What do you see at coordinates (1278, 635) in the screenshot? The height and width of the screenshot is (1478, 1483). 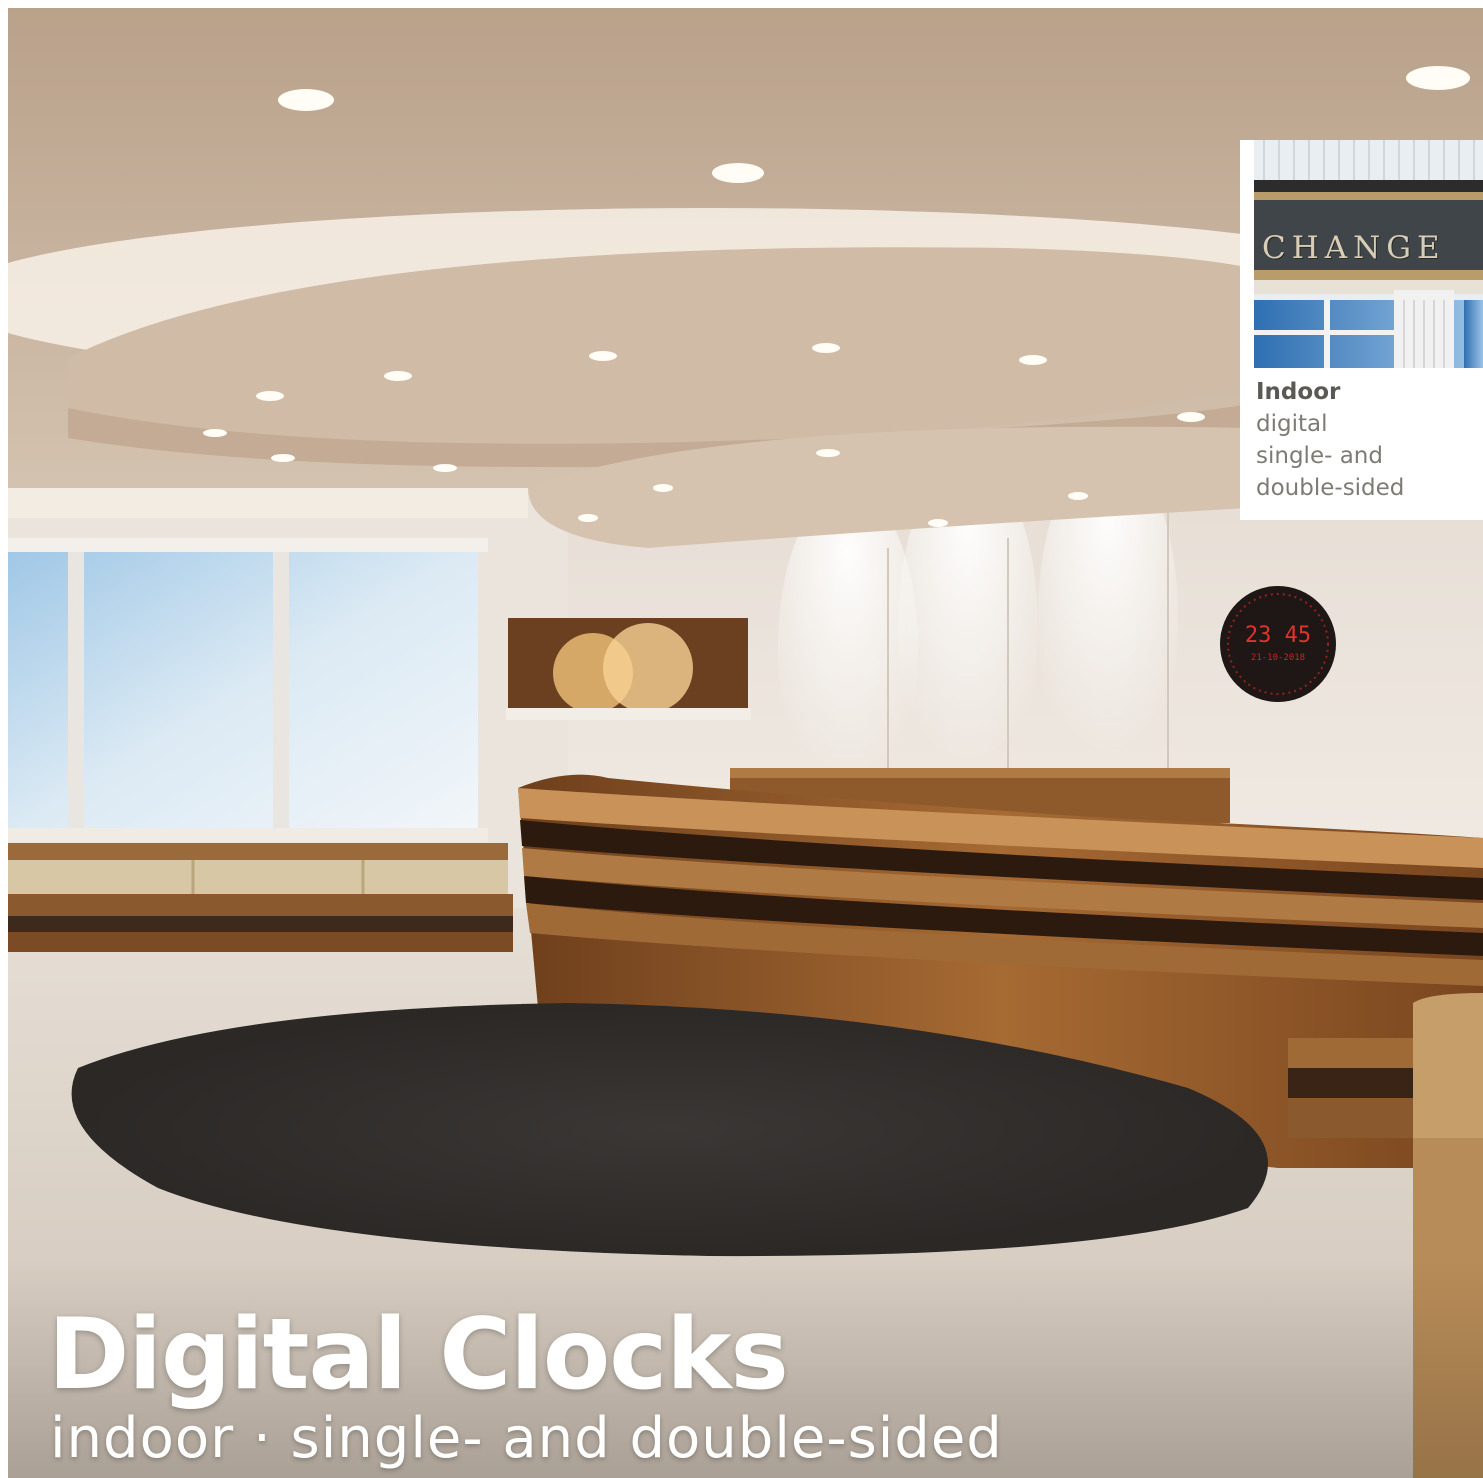 I see `clock-time: 23 45` at bounding box center [1278, 635].